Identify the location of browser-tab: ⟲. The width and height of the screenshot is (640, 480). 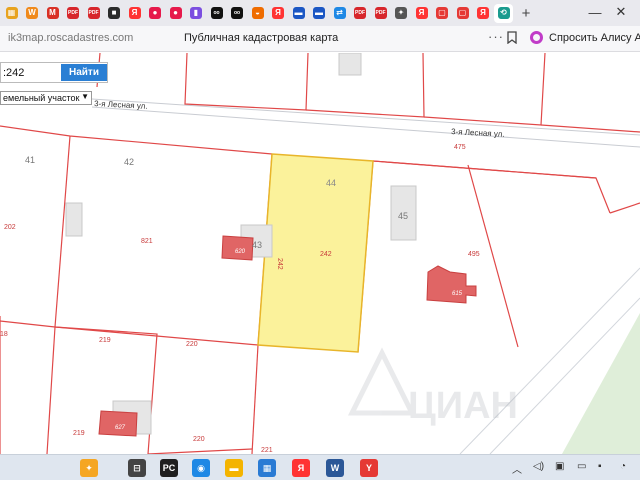
(503, 13).